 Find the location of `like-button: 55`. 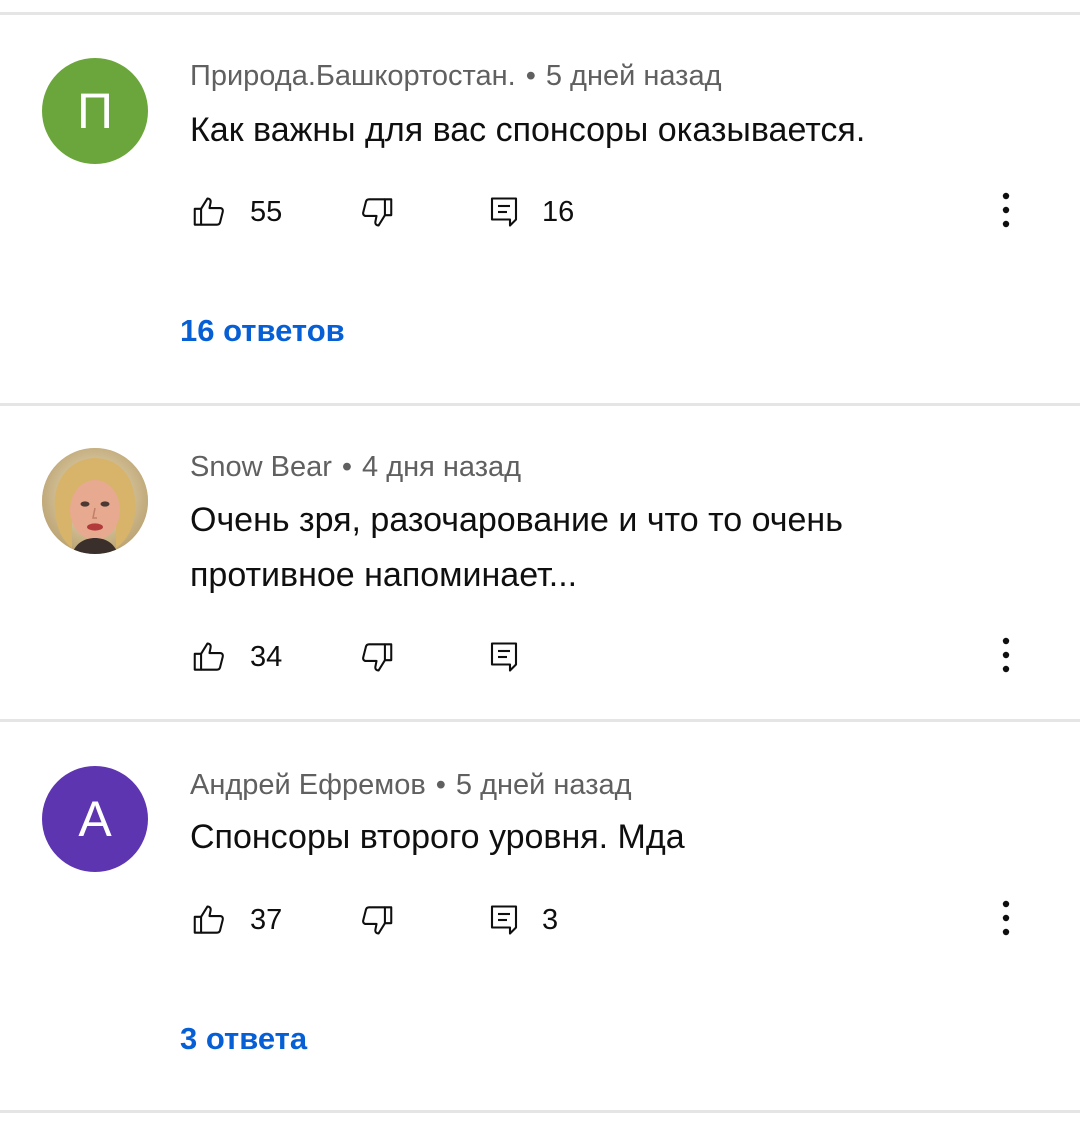

like-button: 55 is located at coordinates (236, 212).